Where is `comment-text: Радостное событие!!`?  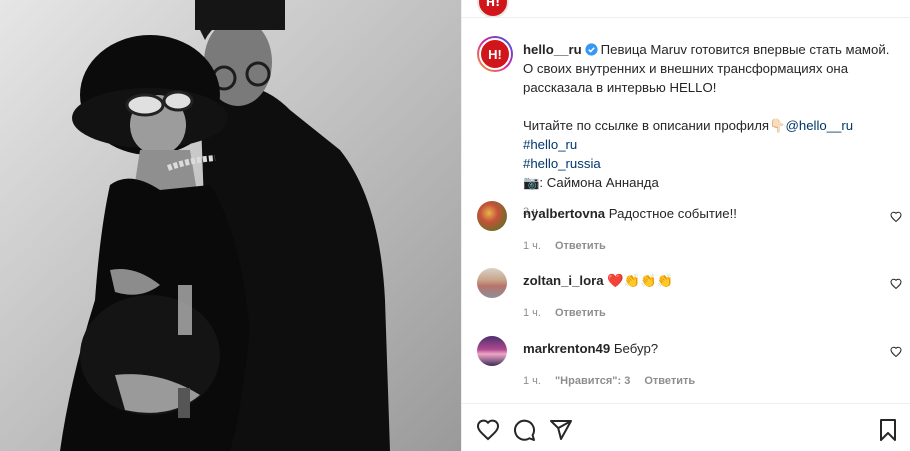 comment-text: Радостное событие!! is located at coordinates (672, 213).